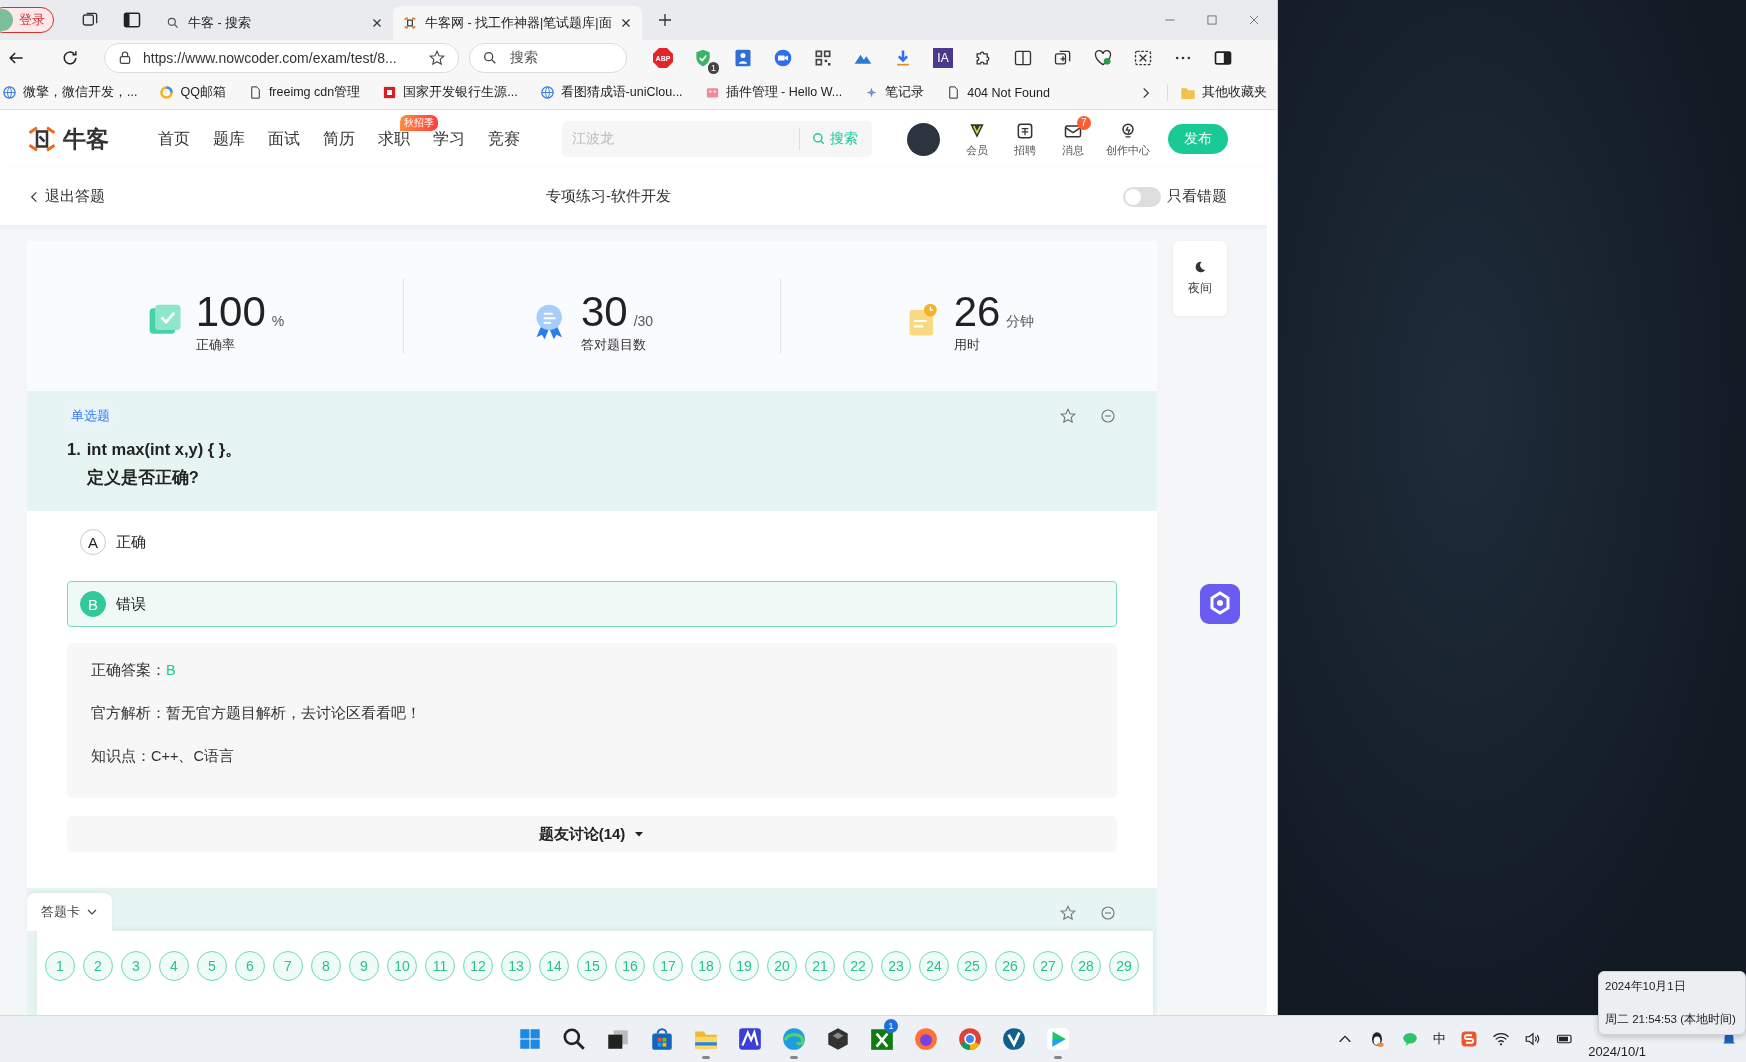 Image resolution: width=1746 pixels, height=1062 pixels. What do you see at coordinates (1020, 322) in the screenshot?
I see `stat-unit: 分钟` at bounding box center [1020, 322].